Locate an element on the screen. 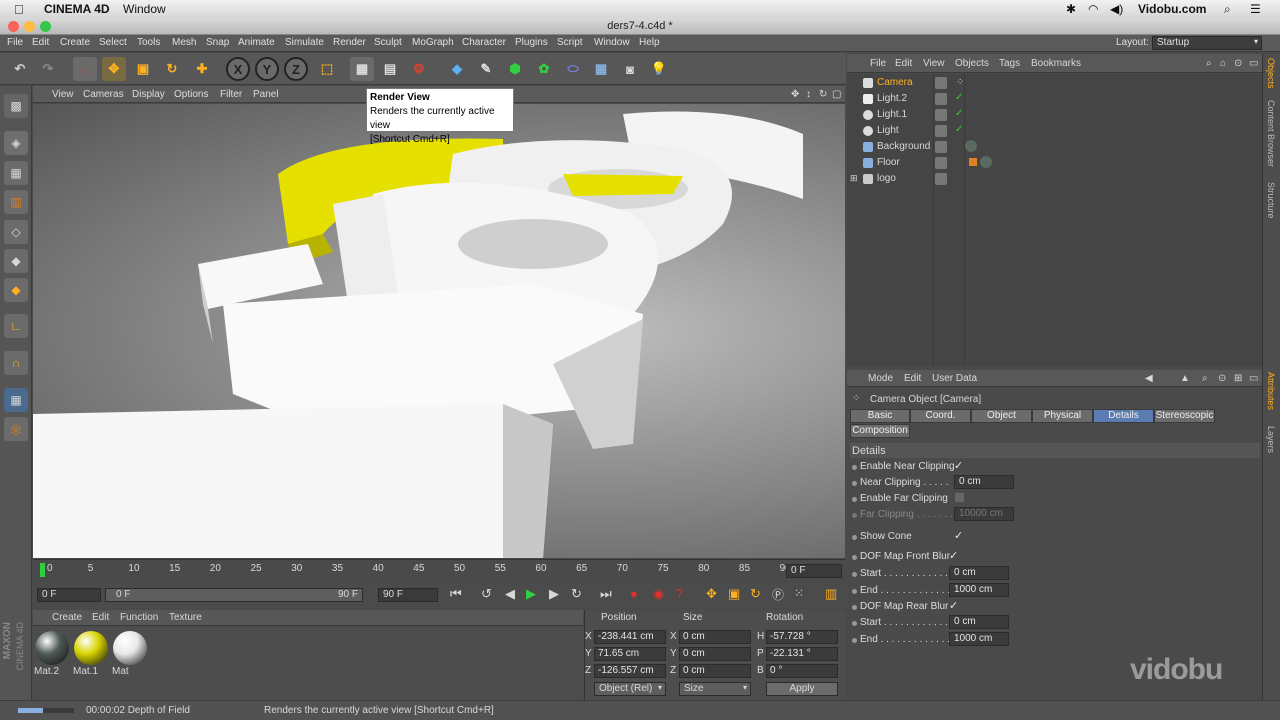 Image resolution: width=1280 pixels, height=720 pixels. viewport-rotate-icon: ↻ is located at coordinates (823, 94).